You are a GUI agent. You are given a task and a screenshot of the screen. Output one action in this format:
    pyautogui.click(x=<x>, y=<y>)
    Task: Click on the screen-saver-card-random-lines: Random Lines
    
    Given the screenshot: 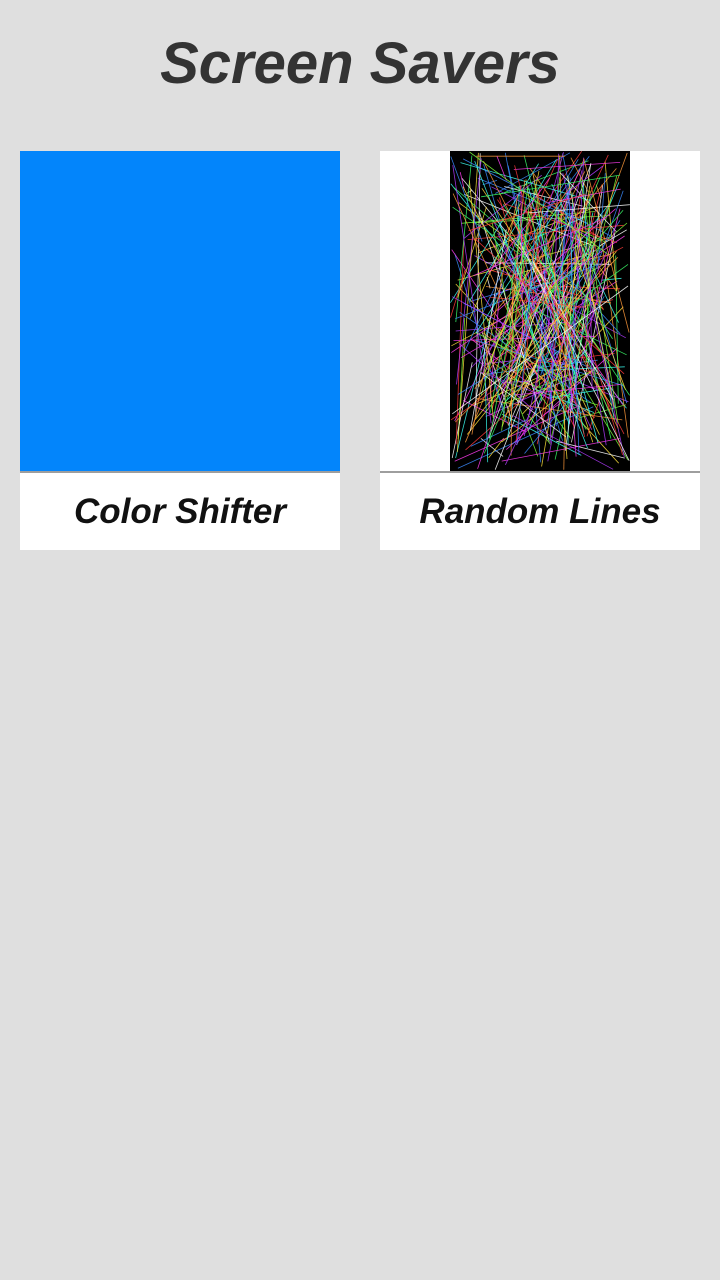 What is the action you would take?
    pyautogui.click(x=540, y=350)
    